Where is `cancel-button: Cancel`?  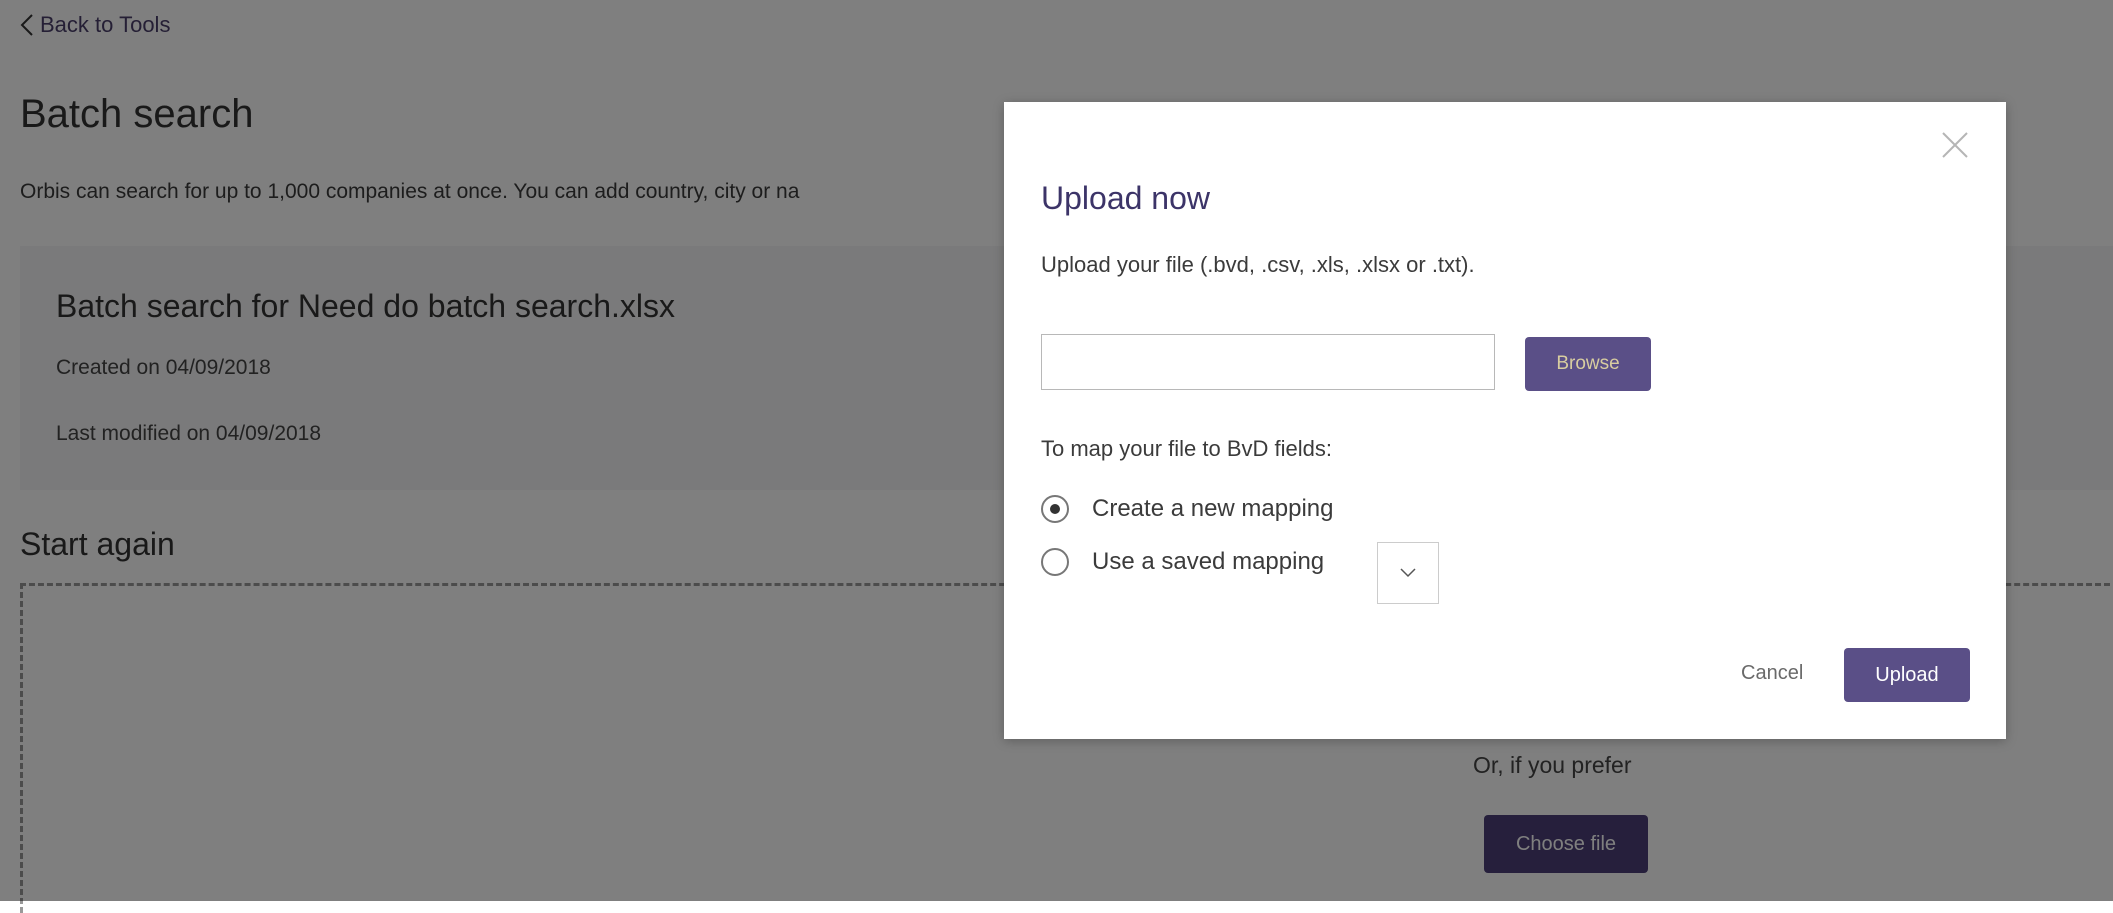
cancel-button: Cancel is located at coordinates (1772, 673).